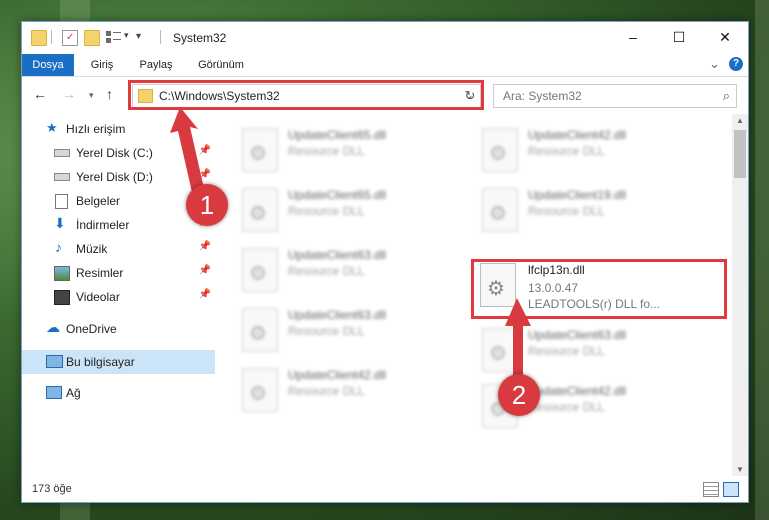 Image resolution: width=769 pixels, height=520 pixels. I want to click on nav-item-videos: Videolar 📌, so click(118, 297).